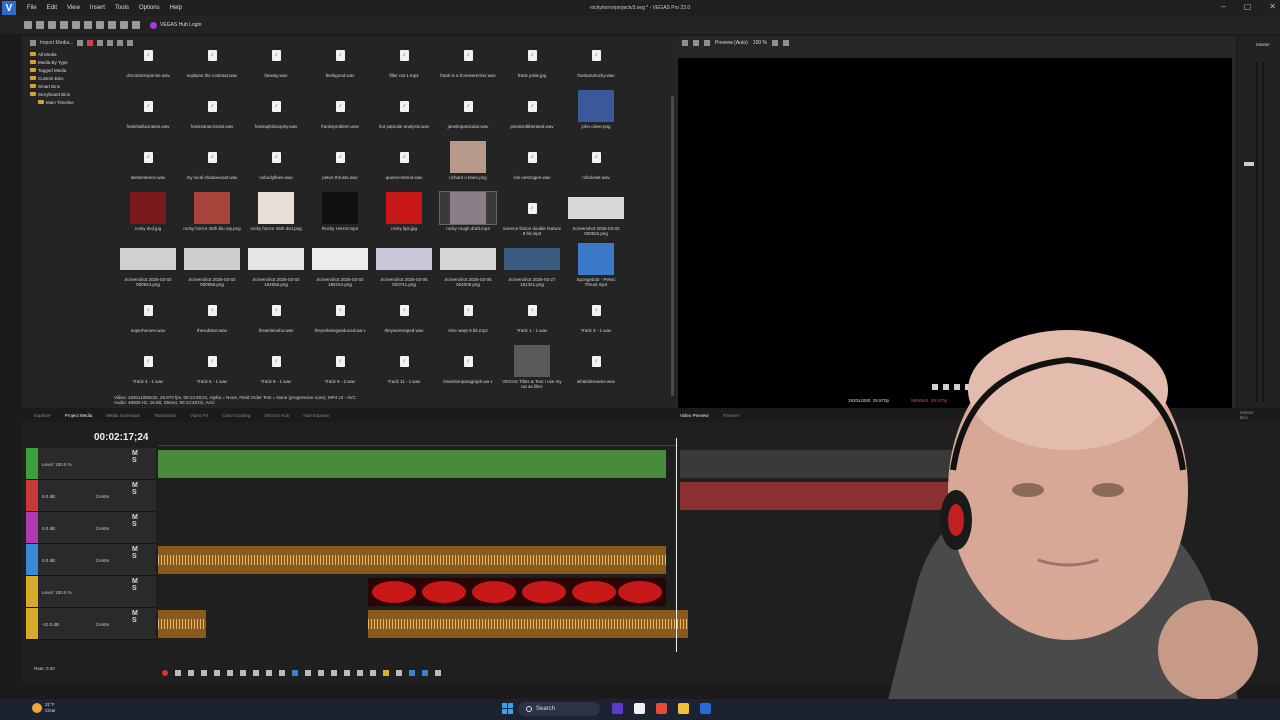 This screenshot has height=720, width=1280. What do you see at coordinates (276, 70) in the screenshot?
I see `media-item: ♪ faeway.wav` at bounding box center [276, 70].